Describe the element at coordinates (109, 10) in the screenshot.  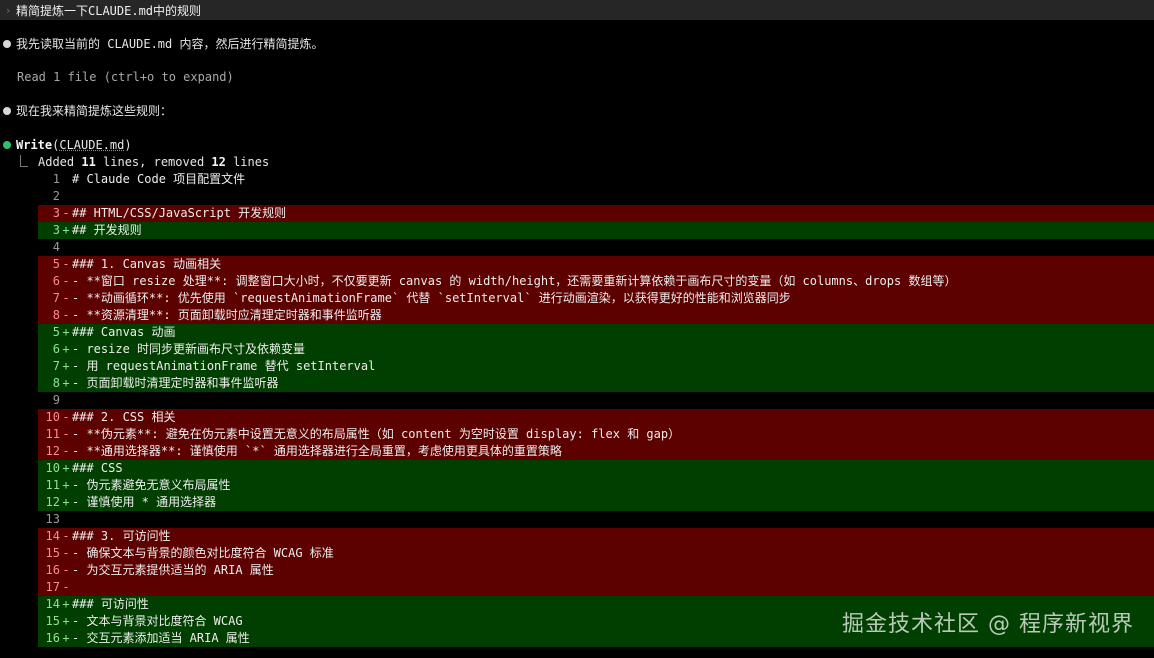
I see `user-prompt-text: 精简提炼一下CLAUDE.md中的规则` at that location.